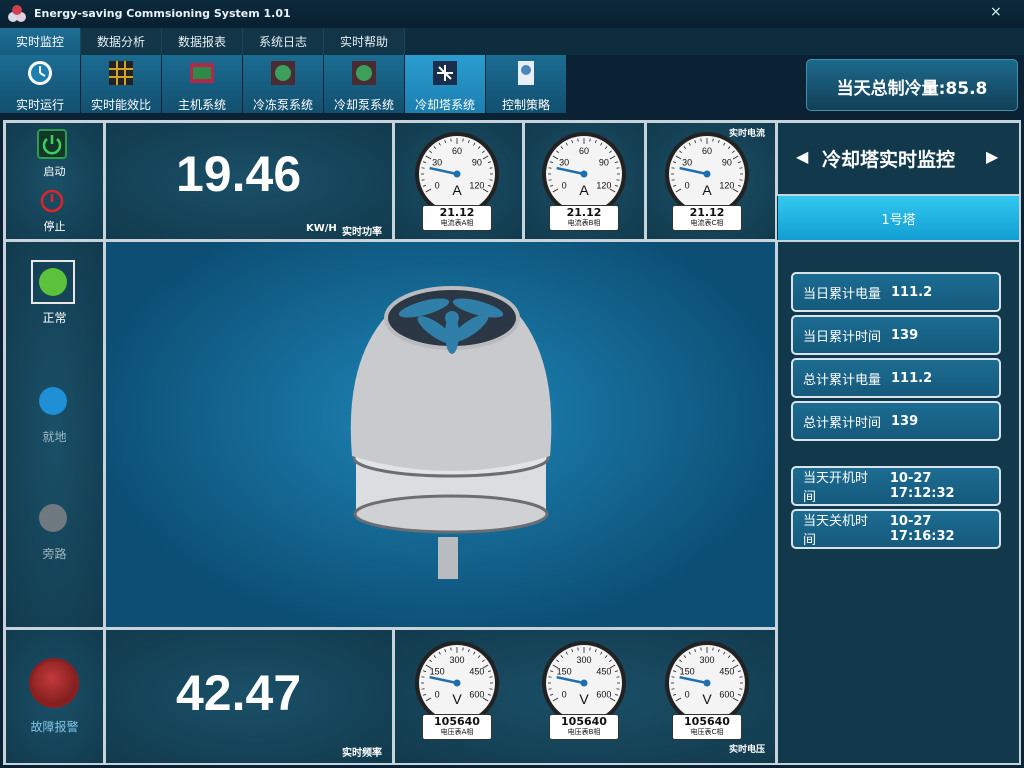 The width and height of the screenshot is (1024, 768). I want to click on voltage-b-readout: 105640 电压表B相, so click(584, 727).